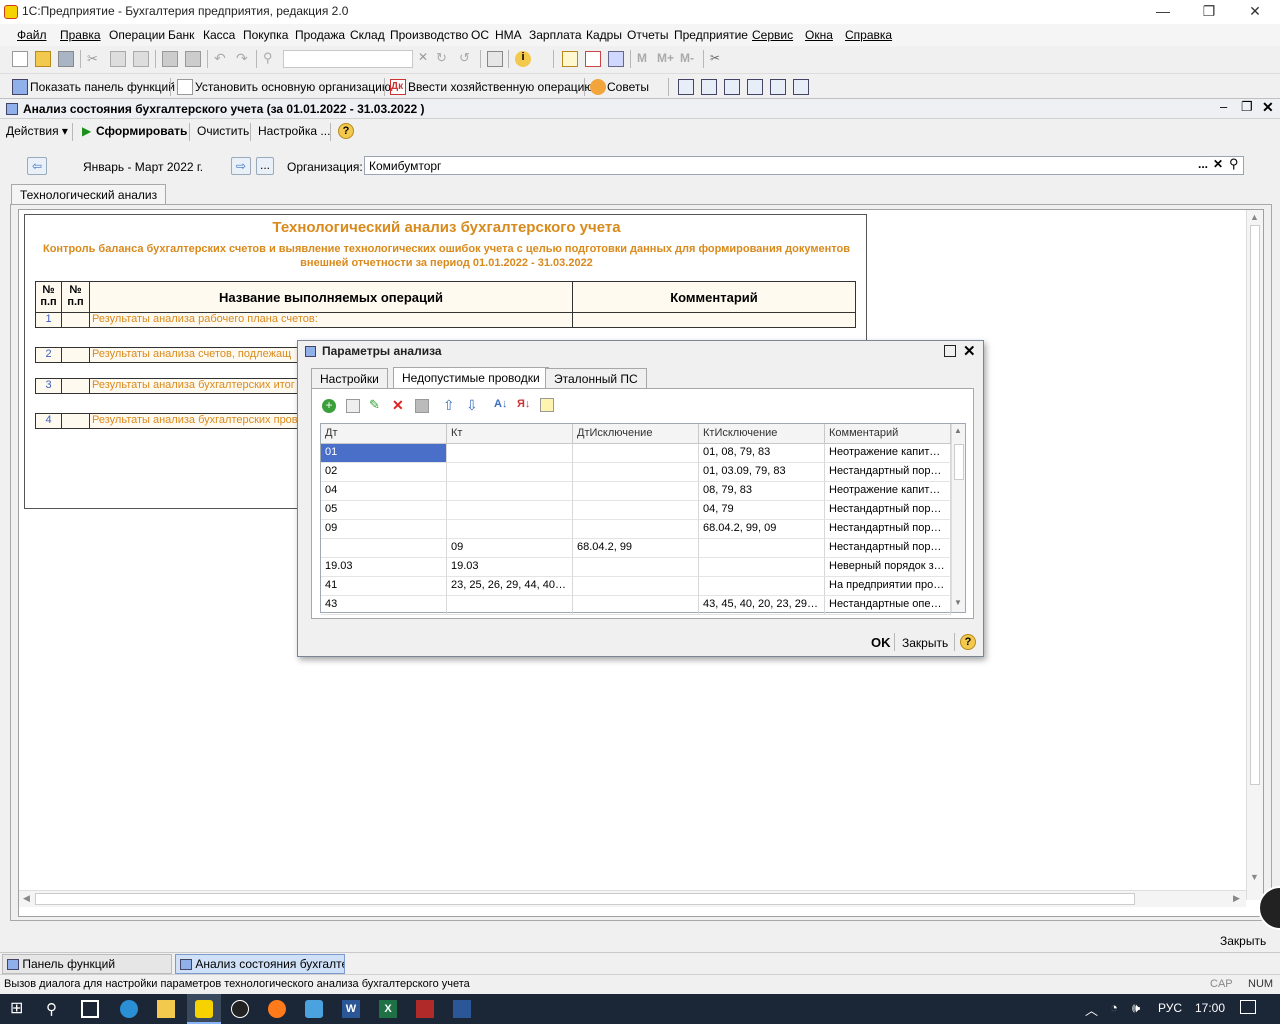 The image size is (1280, 1024). I want to click on close-button: ✕, so click(1255, 12).